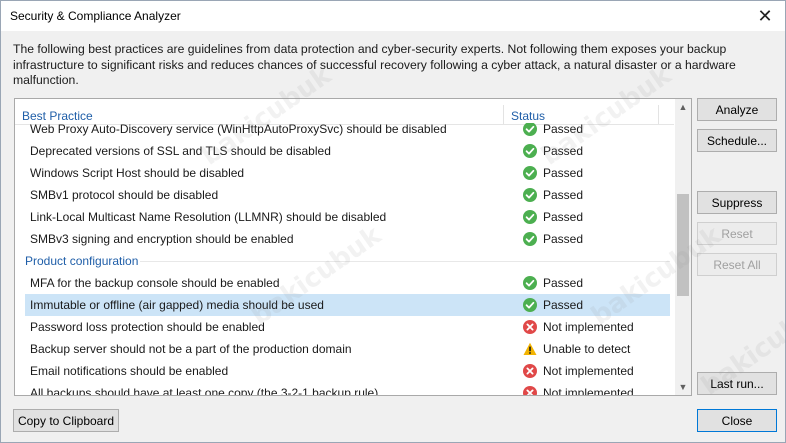 The image size is (786, 443). I want to click on column-header-status: Status, so click(528, 116).